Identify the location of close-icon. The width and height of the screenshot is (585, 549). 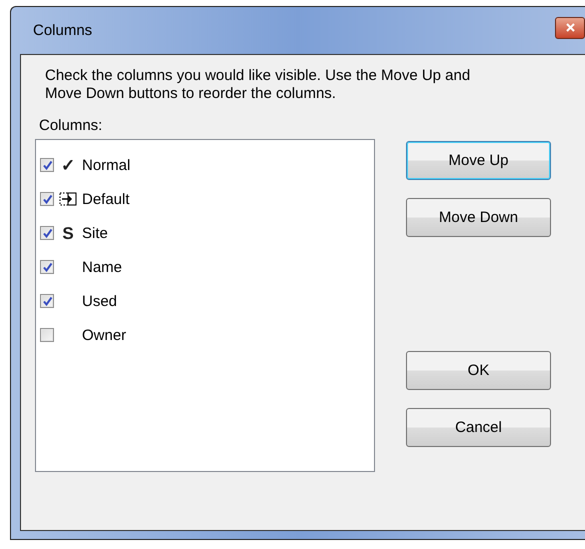
(570, 27).